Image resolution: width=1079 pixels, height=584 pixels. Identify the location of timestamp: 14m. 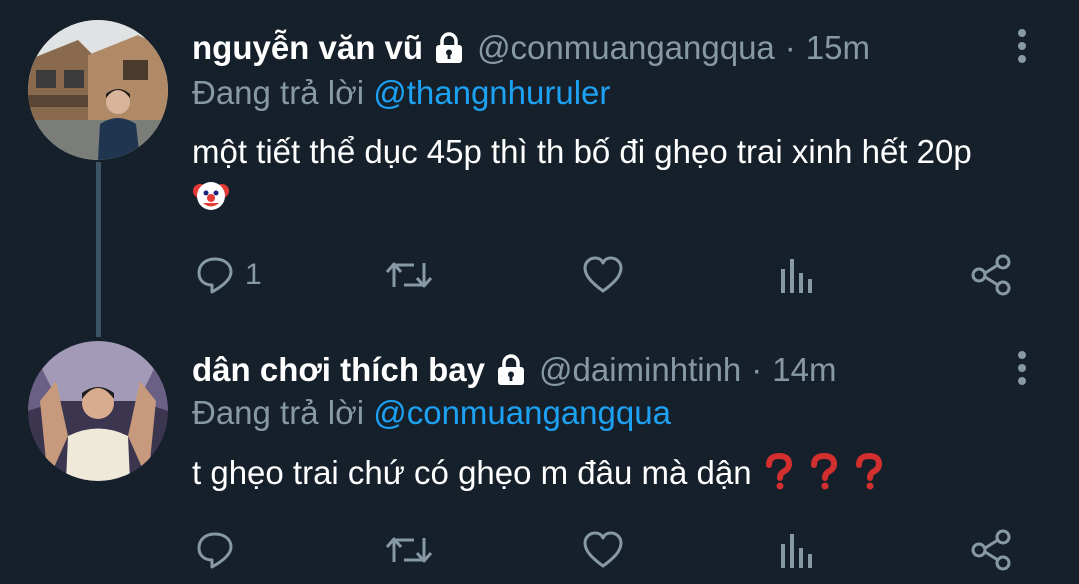
(804, 370).